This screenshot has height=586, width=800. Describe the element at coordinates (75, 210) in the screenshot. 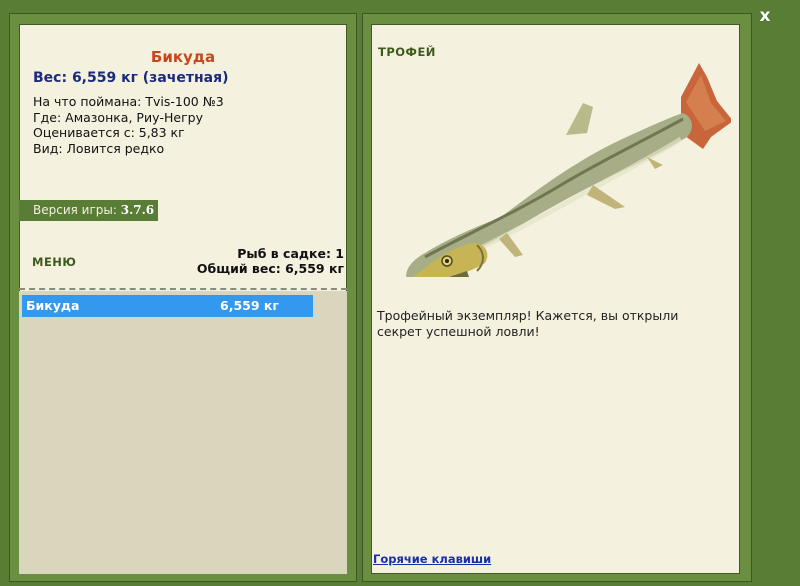

I see `version-label: Версия игры:` at that location.